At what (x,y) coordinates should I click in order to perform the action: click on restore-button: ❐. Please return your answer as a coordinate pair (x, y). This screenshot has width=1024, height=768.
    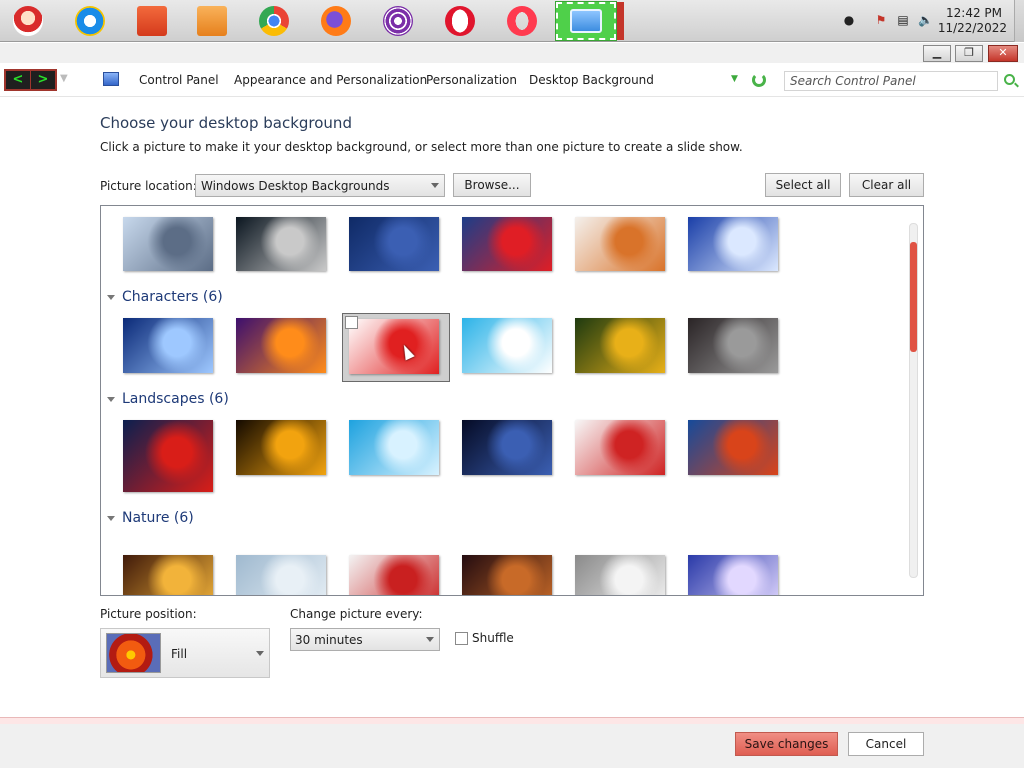
    Looking at the image, I should click on (969, 53).